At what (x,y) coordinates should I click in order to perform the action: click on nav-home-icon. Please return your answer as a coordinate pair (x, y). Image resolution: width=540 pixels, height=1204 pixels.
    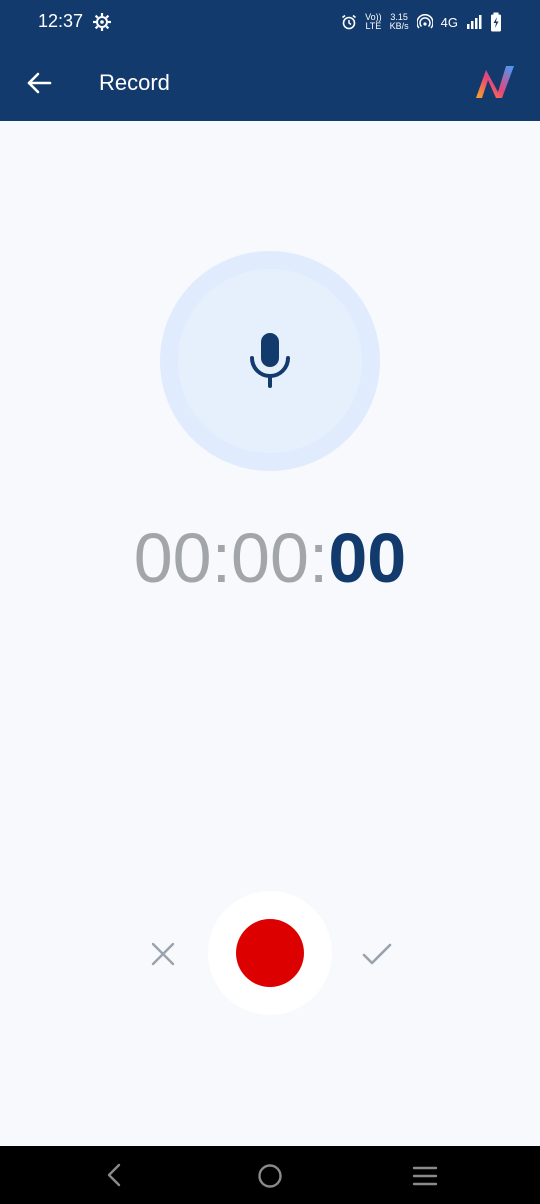
    Looking at the image, I should click on (270, 1176).